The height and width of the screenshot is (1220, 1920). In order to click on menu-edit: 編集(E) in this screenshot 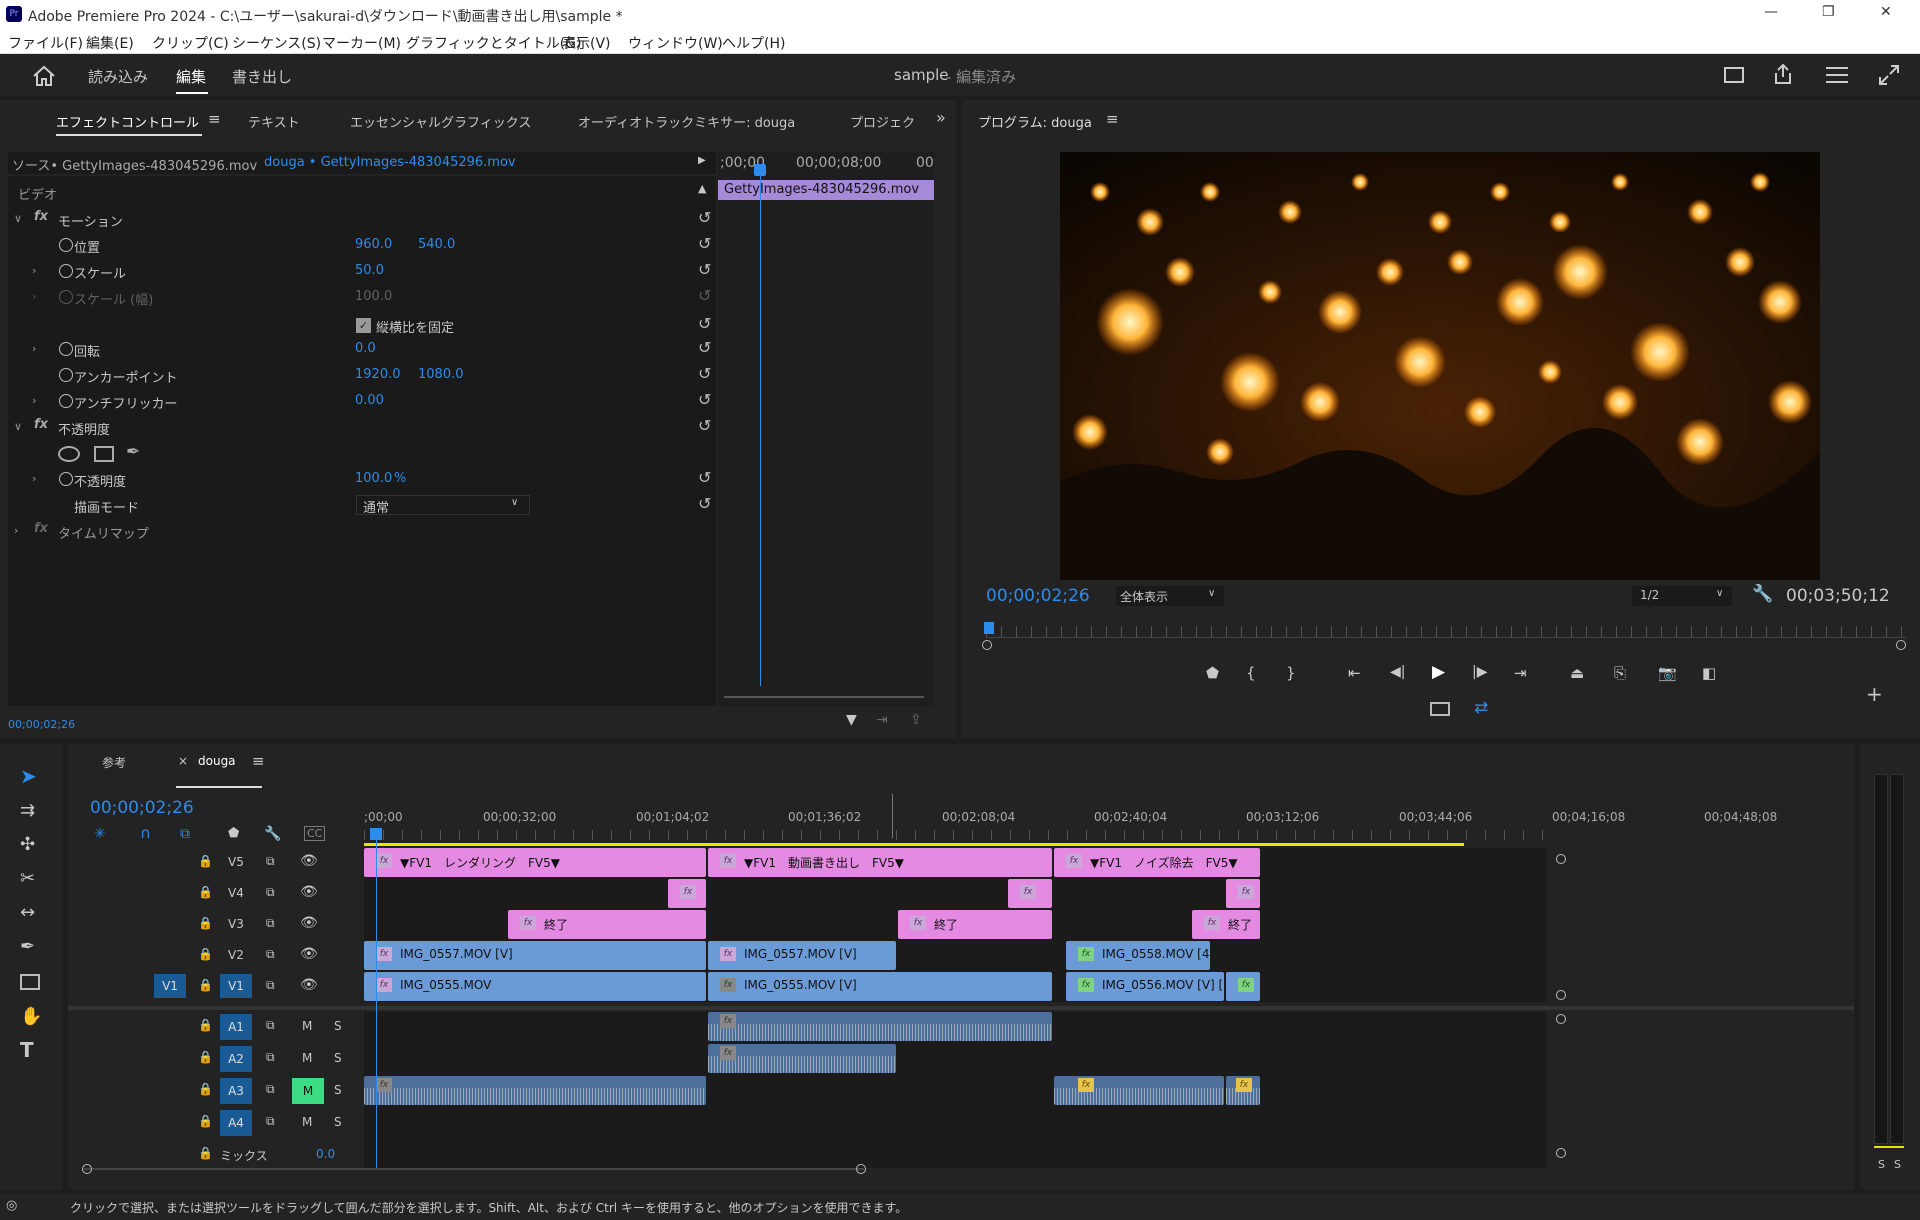, I will do `click(110, 43)`.